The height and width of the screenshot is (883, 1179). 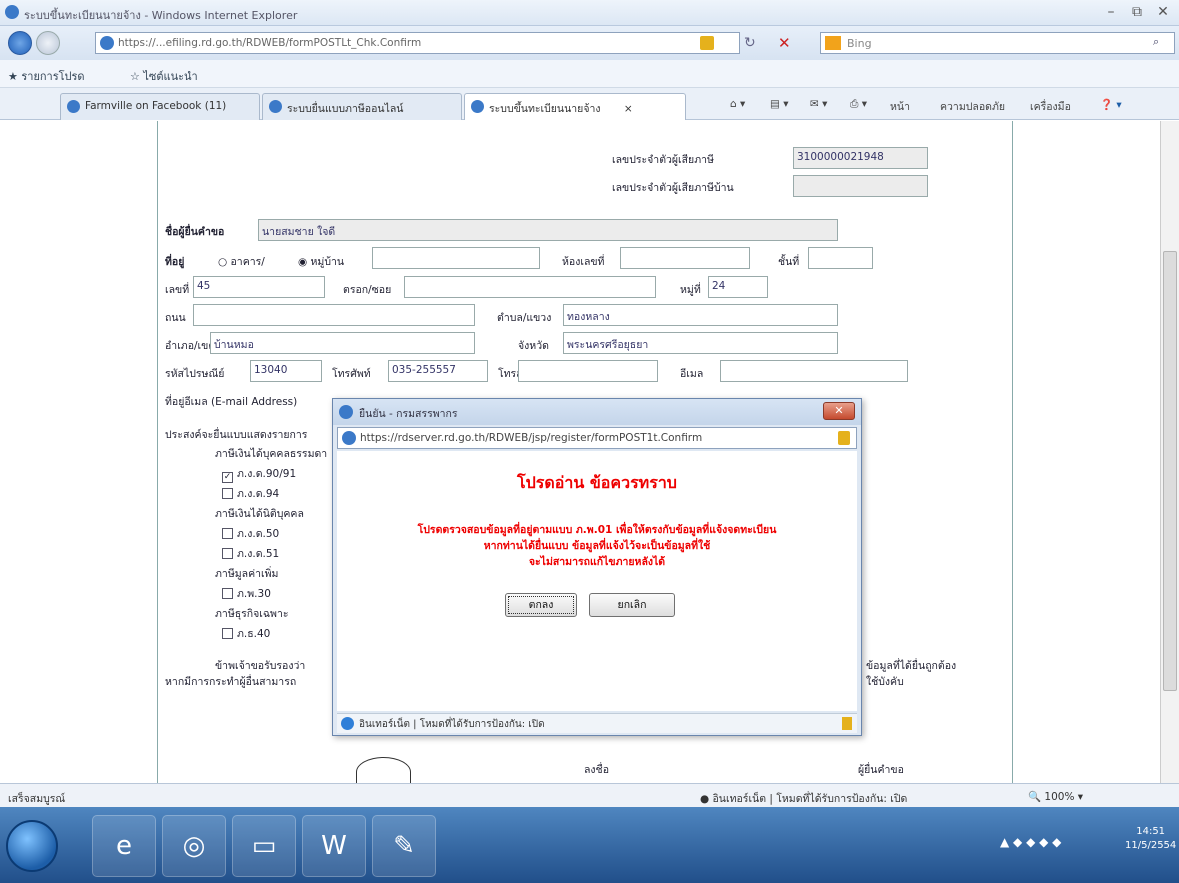 I want to click on lock-icon, so click(x=707, y=43).